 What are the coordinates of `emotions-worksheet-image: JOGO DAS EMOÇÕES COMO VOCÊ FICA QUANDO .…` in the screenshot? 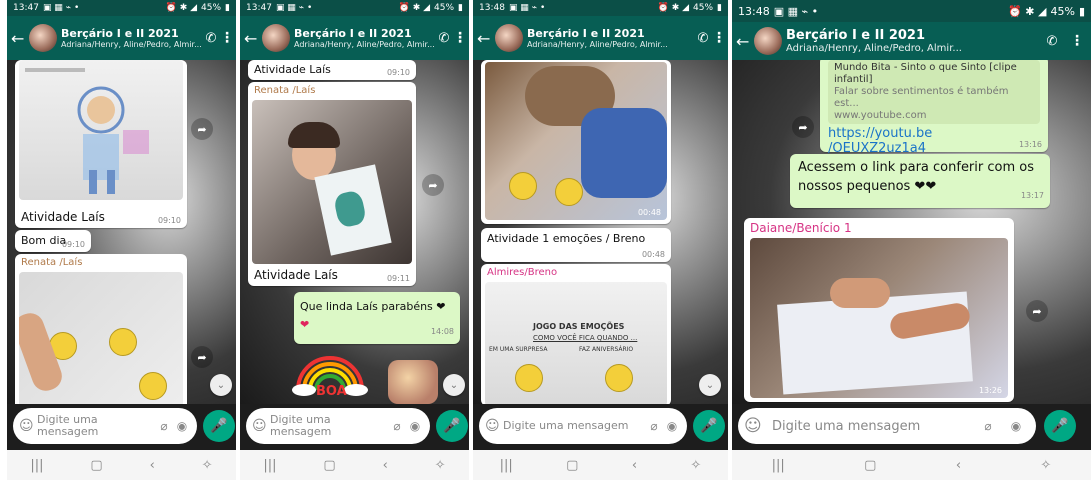 It's located at (576, 343).